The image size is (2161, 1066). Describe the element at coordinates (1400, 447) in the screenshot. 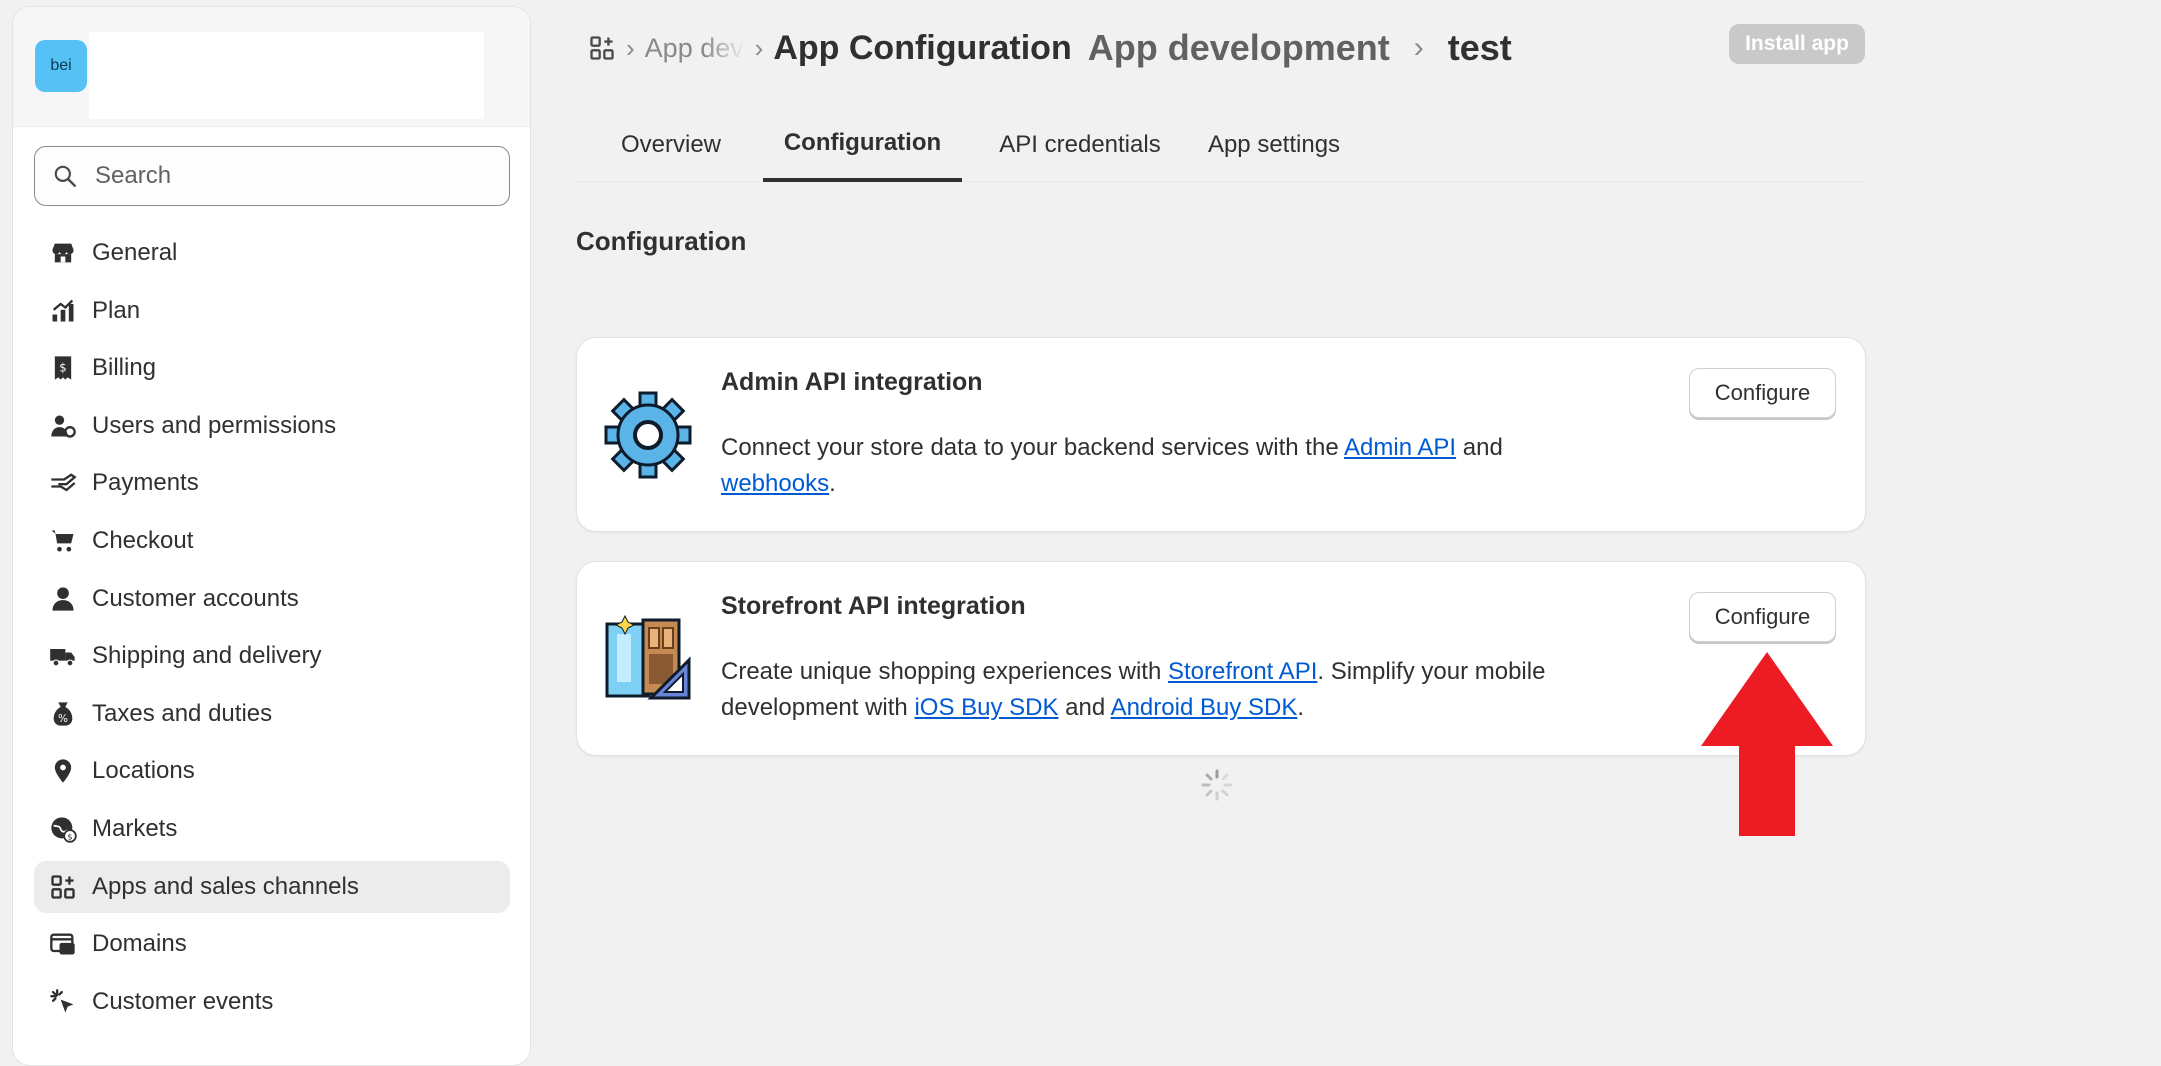

I see `admin-api-link: Admin API` at that location.